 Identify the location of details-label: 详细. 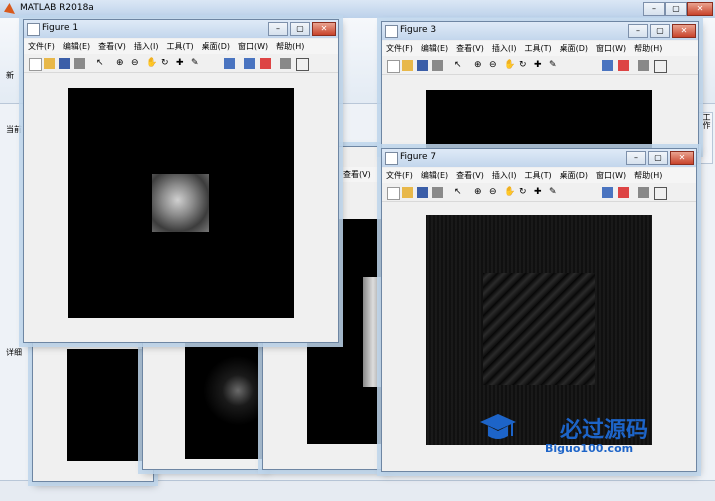
(14, 352).